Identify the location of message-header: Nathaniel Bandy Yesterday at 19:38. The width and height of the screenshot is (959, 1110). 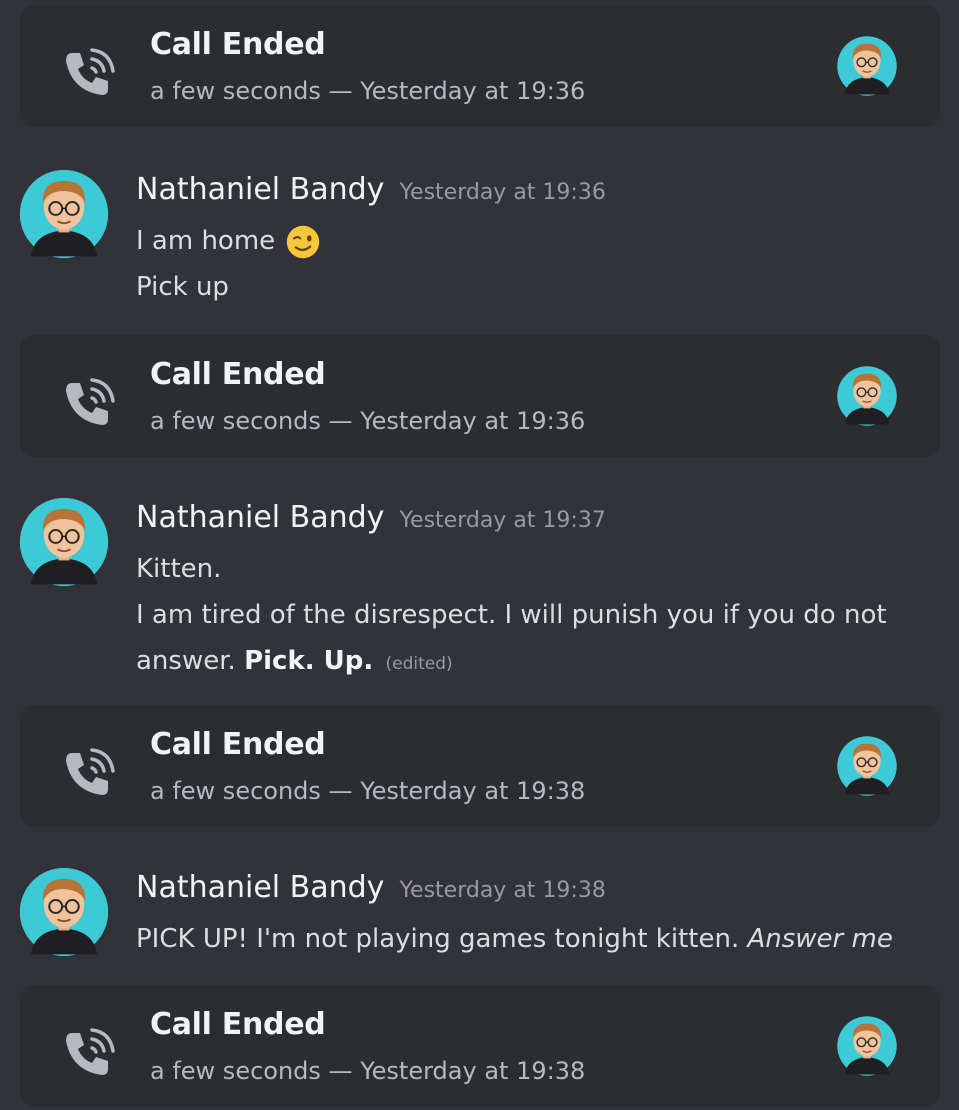
(371, 887).